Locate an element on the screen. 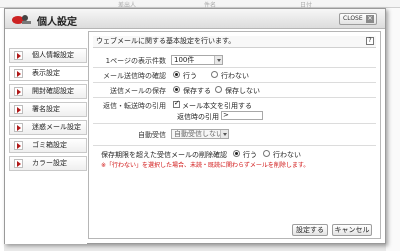 The image size is (400, 251). quote-mark-label: 返信時の引用 is located at coordinates (198, 117).